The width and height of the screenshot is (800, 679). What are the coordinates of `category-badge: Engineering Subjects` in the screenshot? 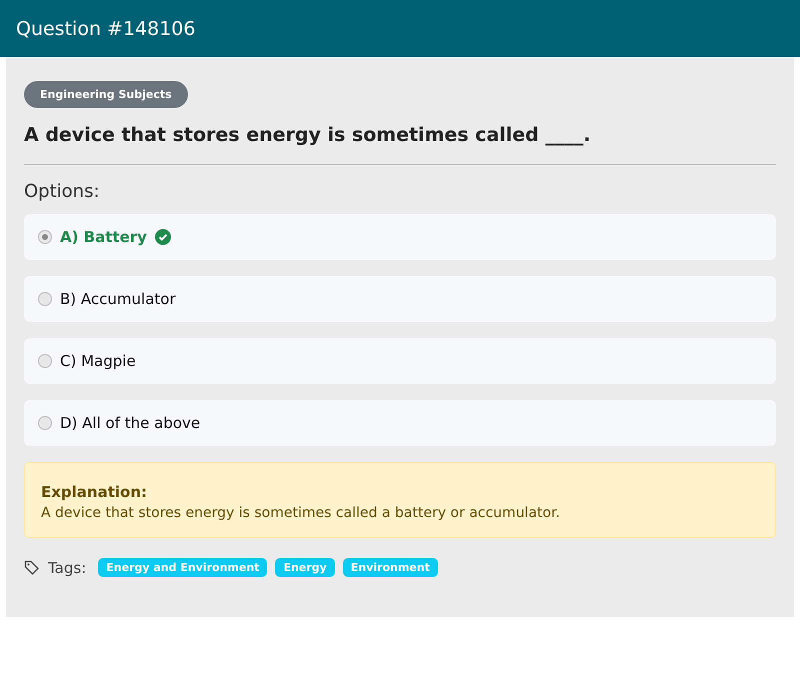 It's located at (106, 94).